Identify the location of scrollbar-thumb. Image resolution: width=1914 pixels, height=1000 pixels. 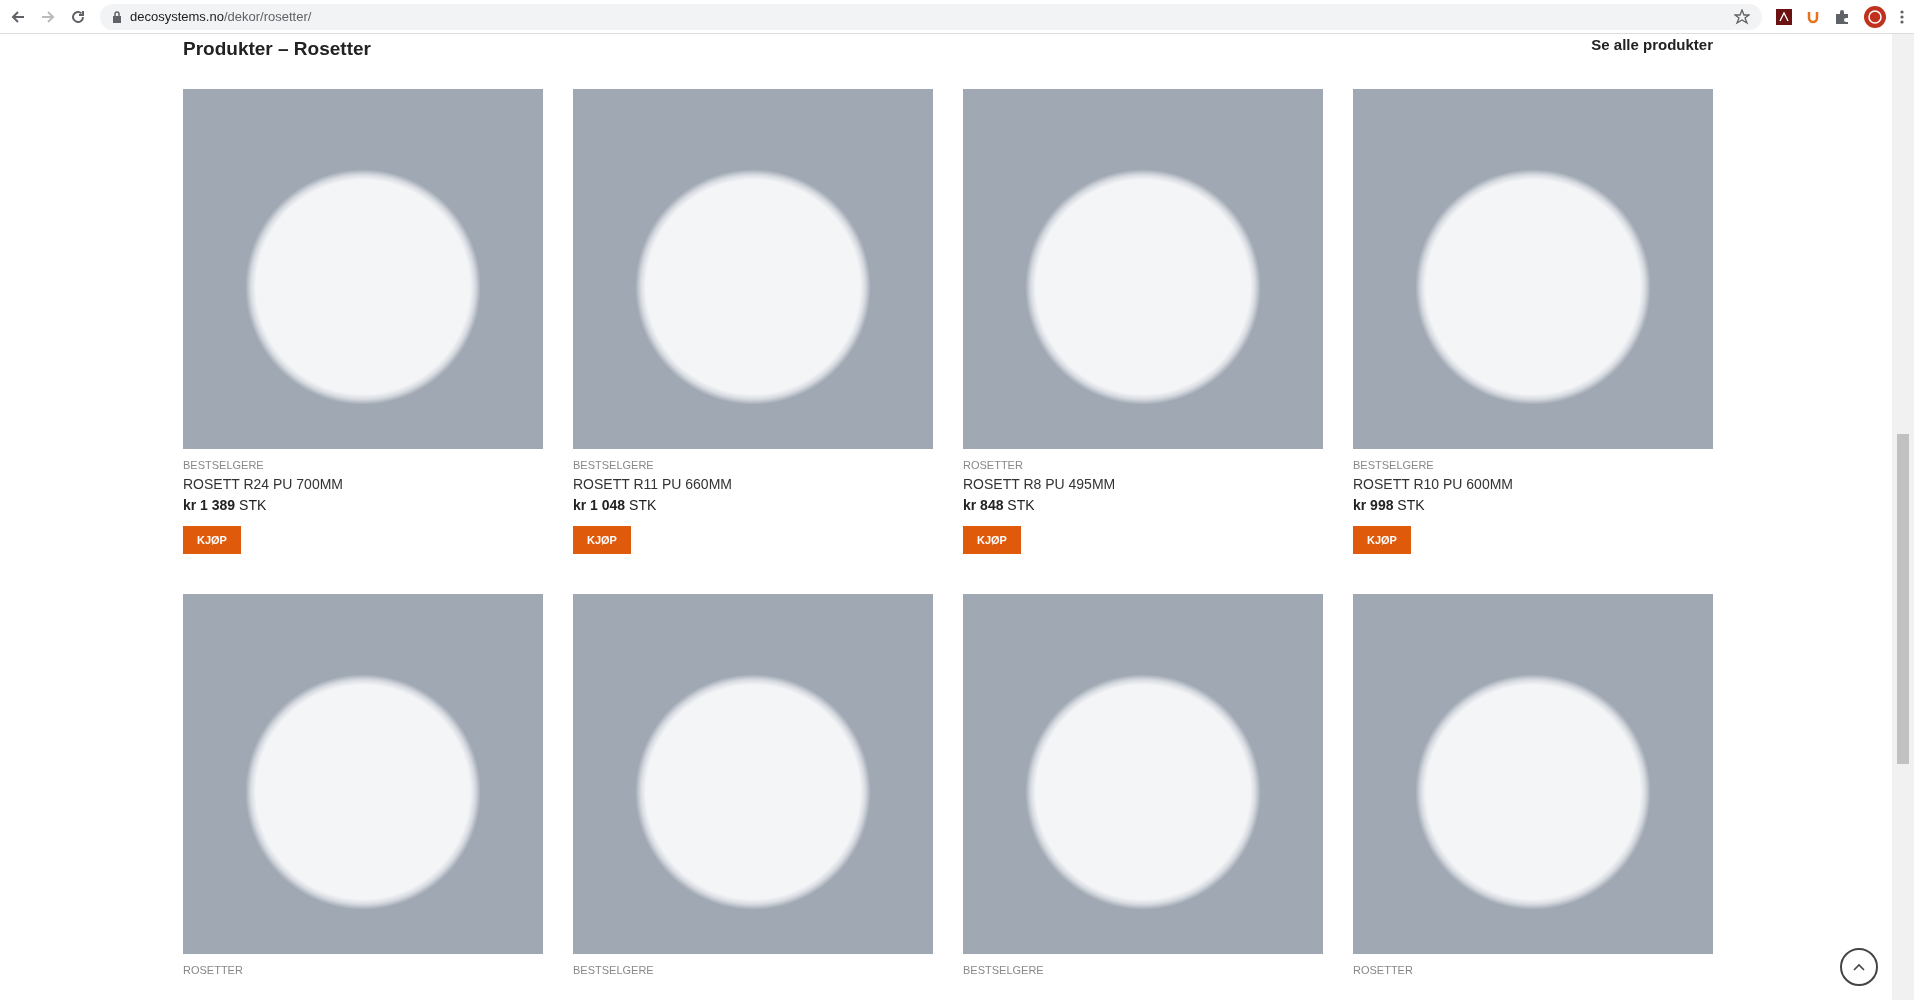
(1903, 599).